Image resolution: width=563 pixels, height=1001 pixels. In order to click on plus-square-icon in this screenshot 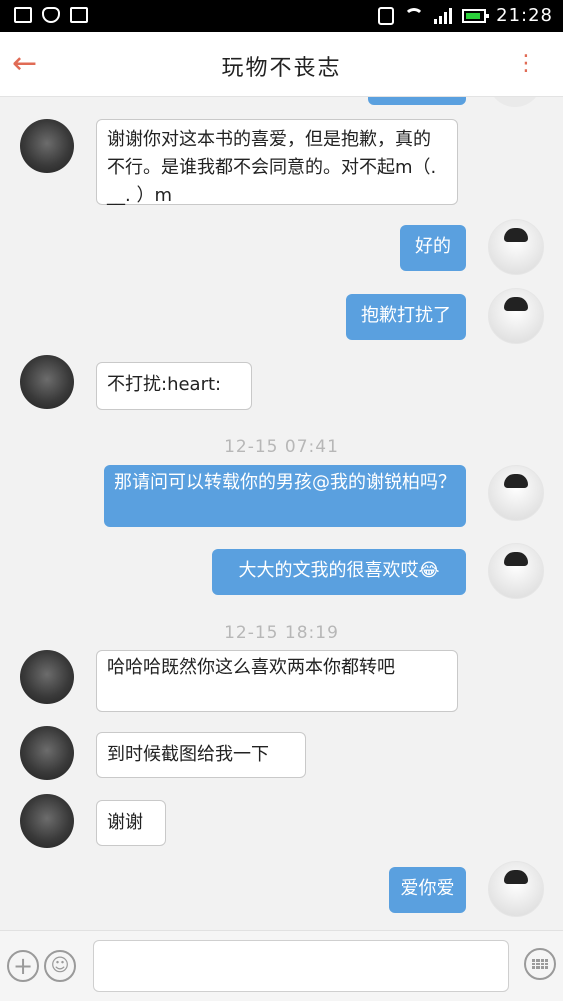, I will do `click(79, 15)`.